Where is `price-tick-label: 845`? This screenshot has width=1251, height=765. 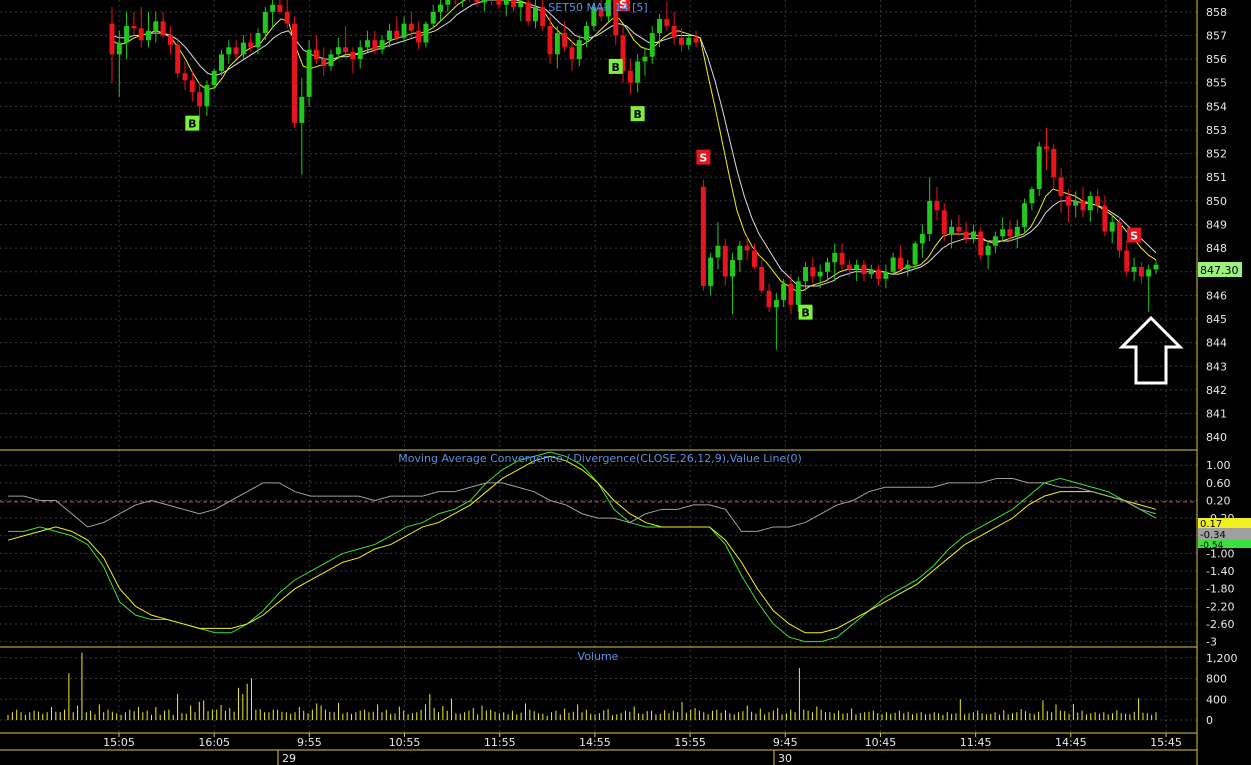
price-tick-label: 845 is located at coordinates (1216, 319).